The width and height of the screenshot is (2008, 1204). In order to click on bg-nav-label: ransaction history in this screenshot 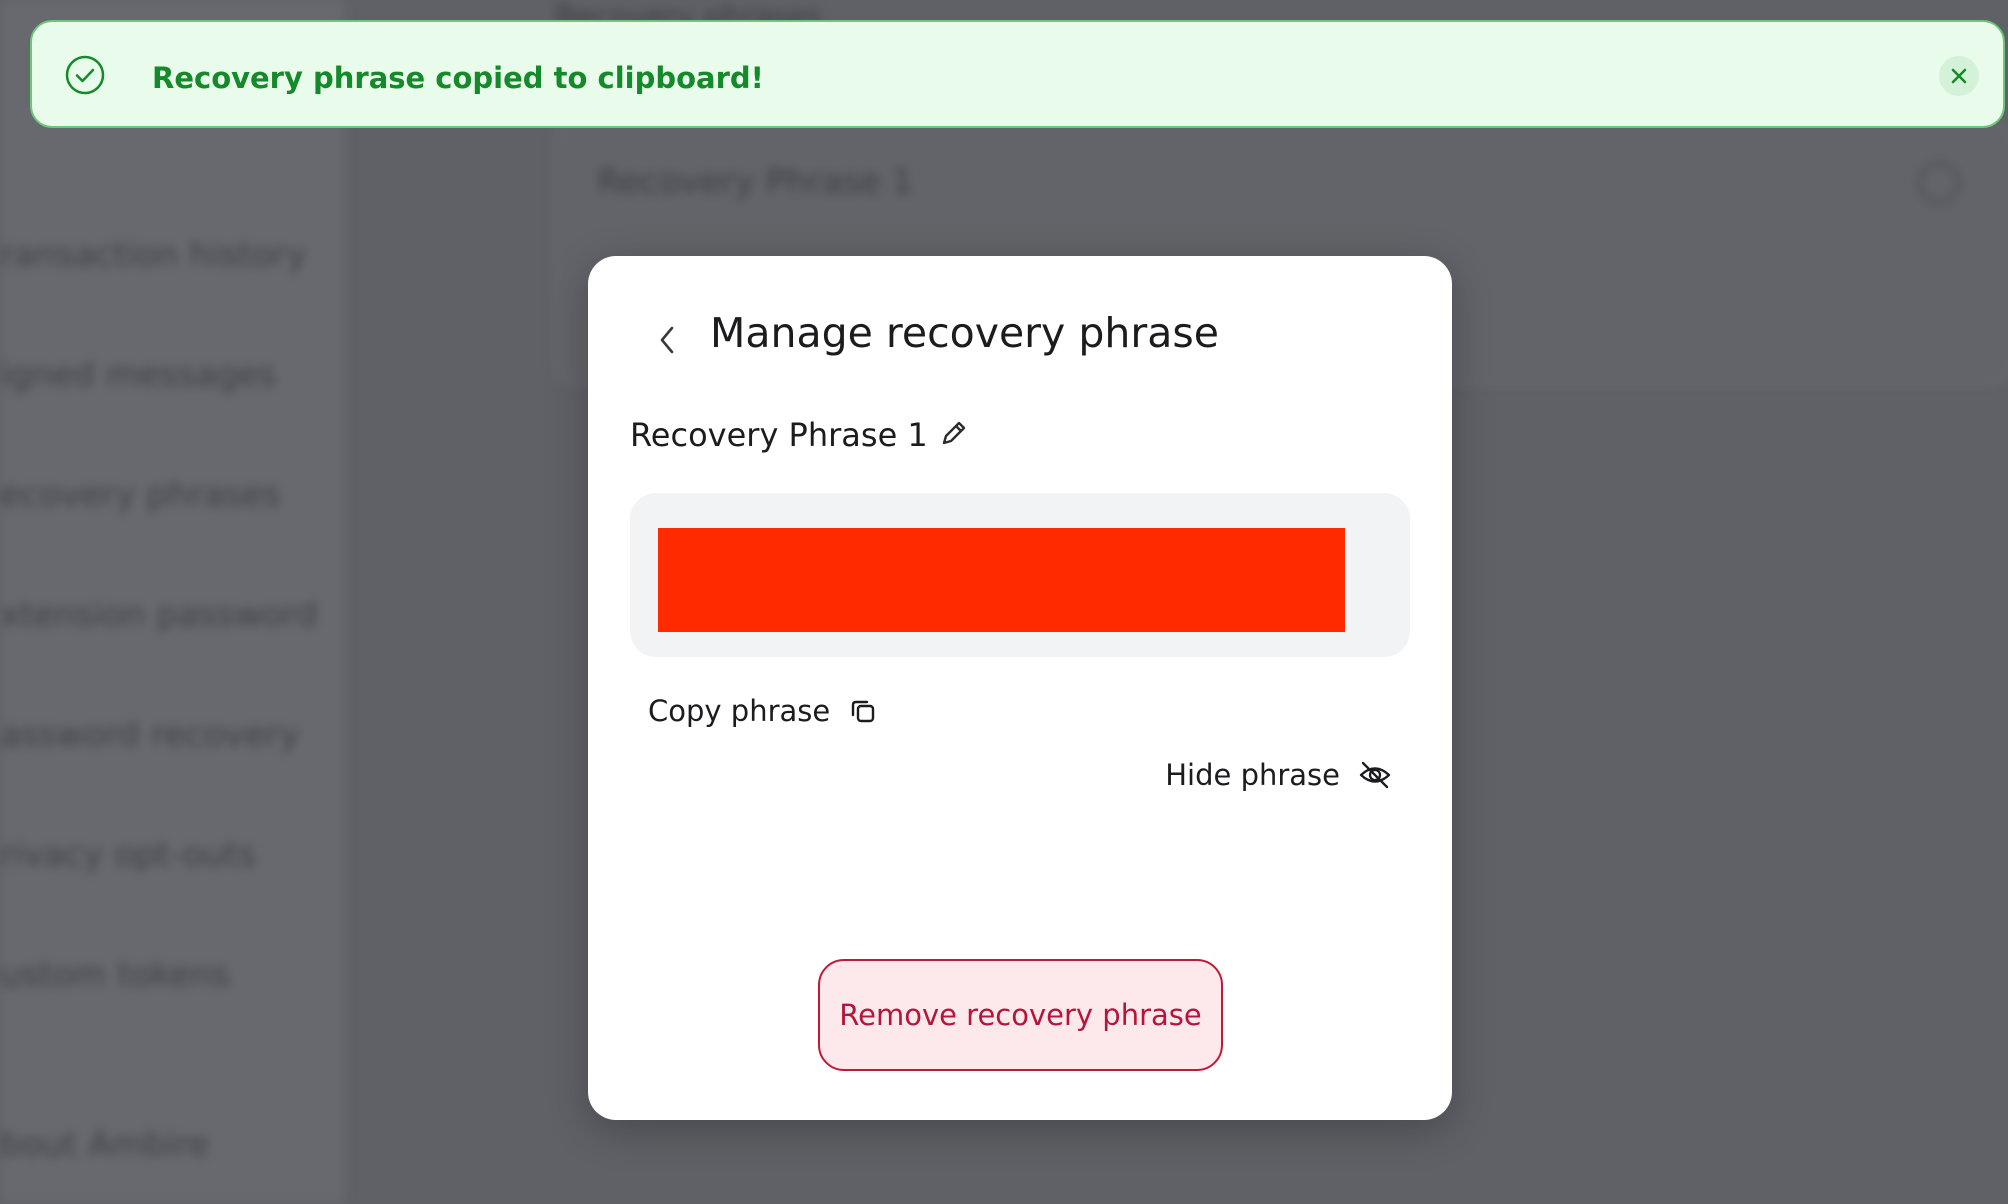, I will do `click(153, 255)`.